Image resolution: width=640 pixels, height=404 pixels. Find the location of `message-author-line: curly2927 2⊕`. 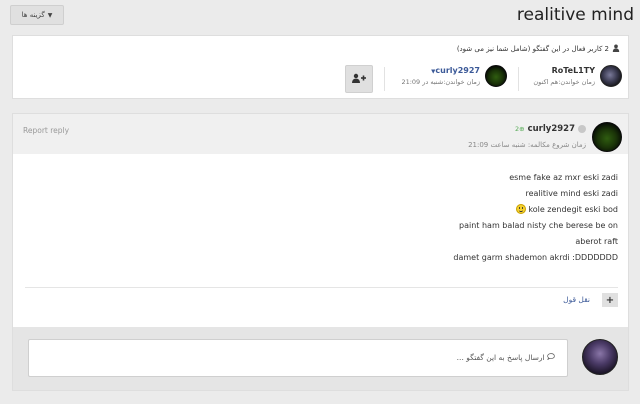

message-author-line: curly2927 2⊕ is located at coordinates (550, 129).